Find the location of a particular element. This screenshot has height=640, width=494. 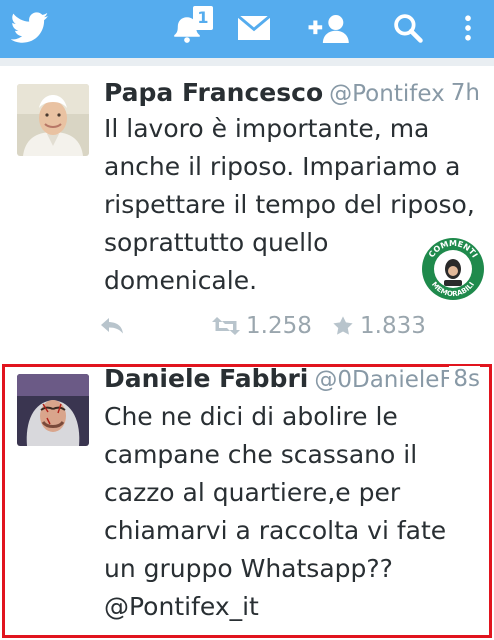

tweet-header: Daniele Fabbri @0DanieleF… 8s is located at coordinates (292, 382).